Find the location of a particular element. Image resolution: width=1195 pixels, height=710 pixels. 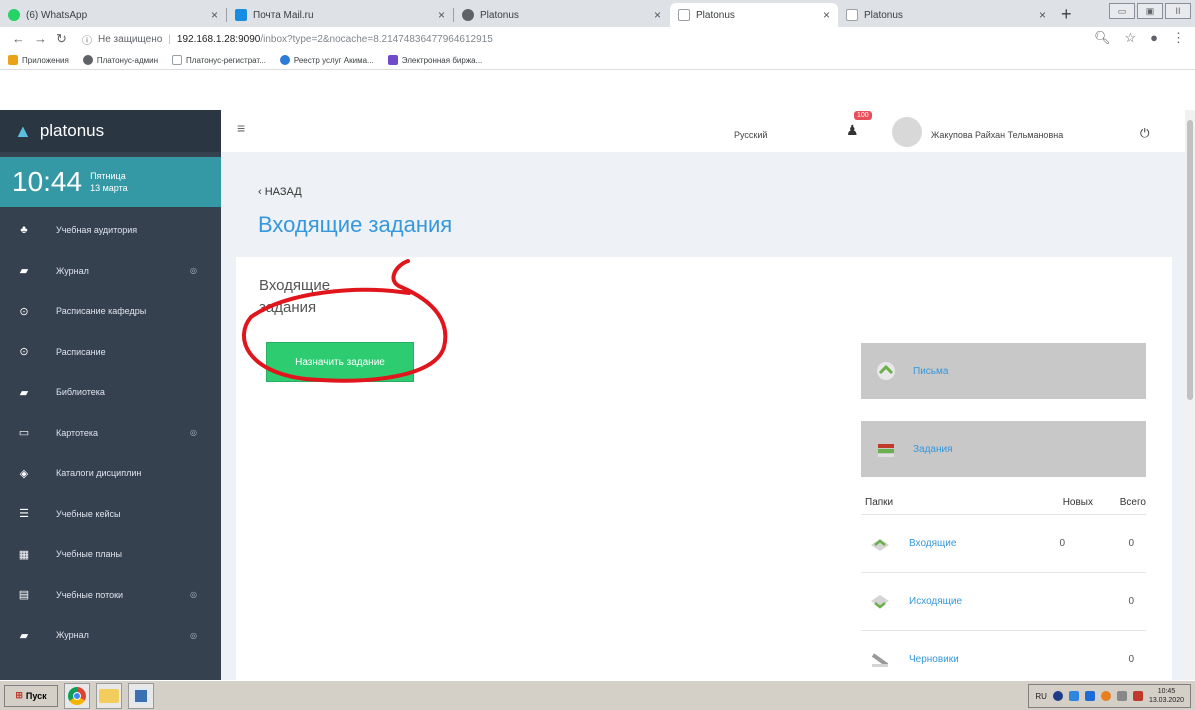

taskbar-app is located at coordinates (141, 695).